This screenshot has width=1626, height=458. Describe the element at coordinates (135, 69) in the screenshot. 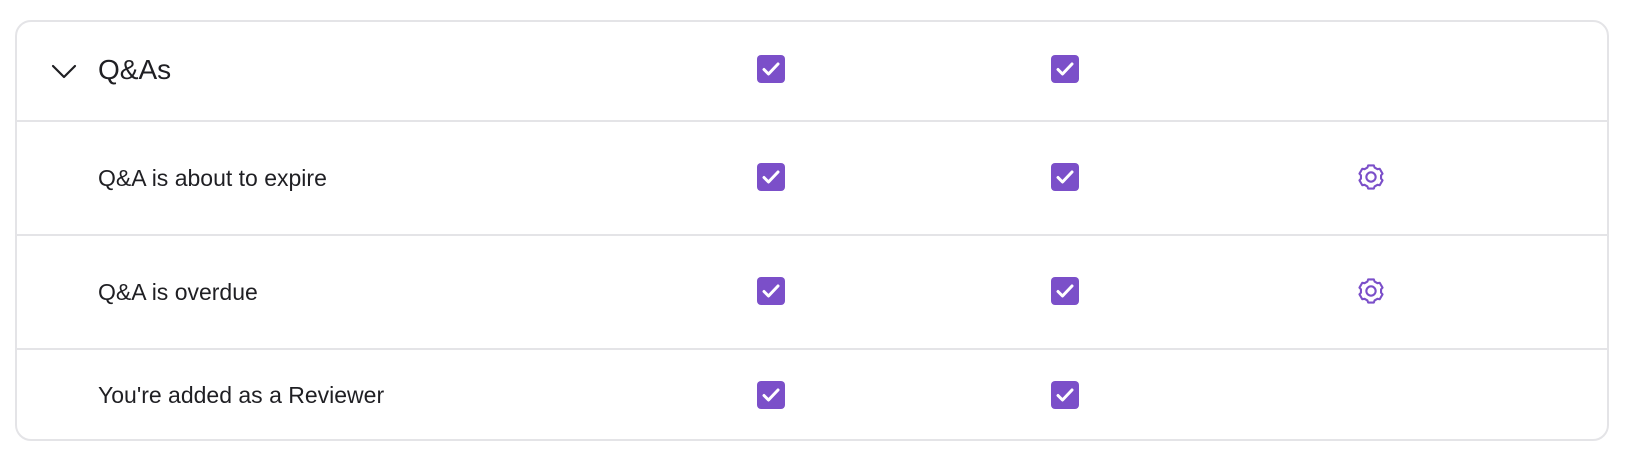

I see `section-title: Q&As` at that location.